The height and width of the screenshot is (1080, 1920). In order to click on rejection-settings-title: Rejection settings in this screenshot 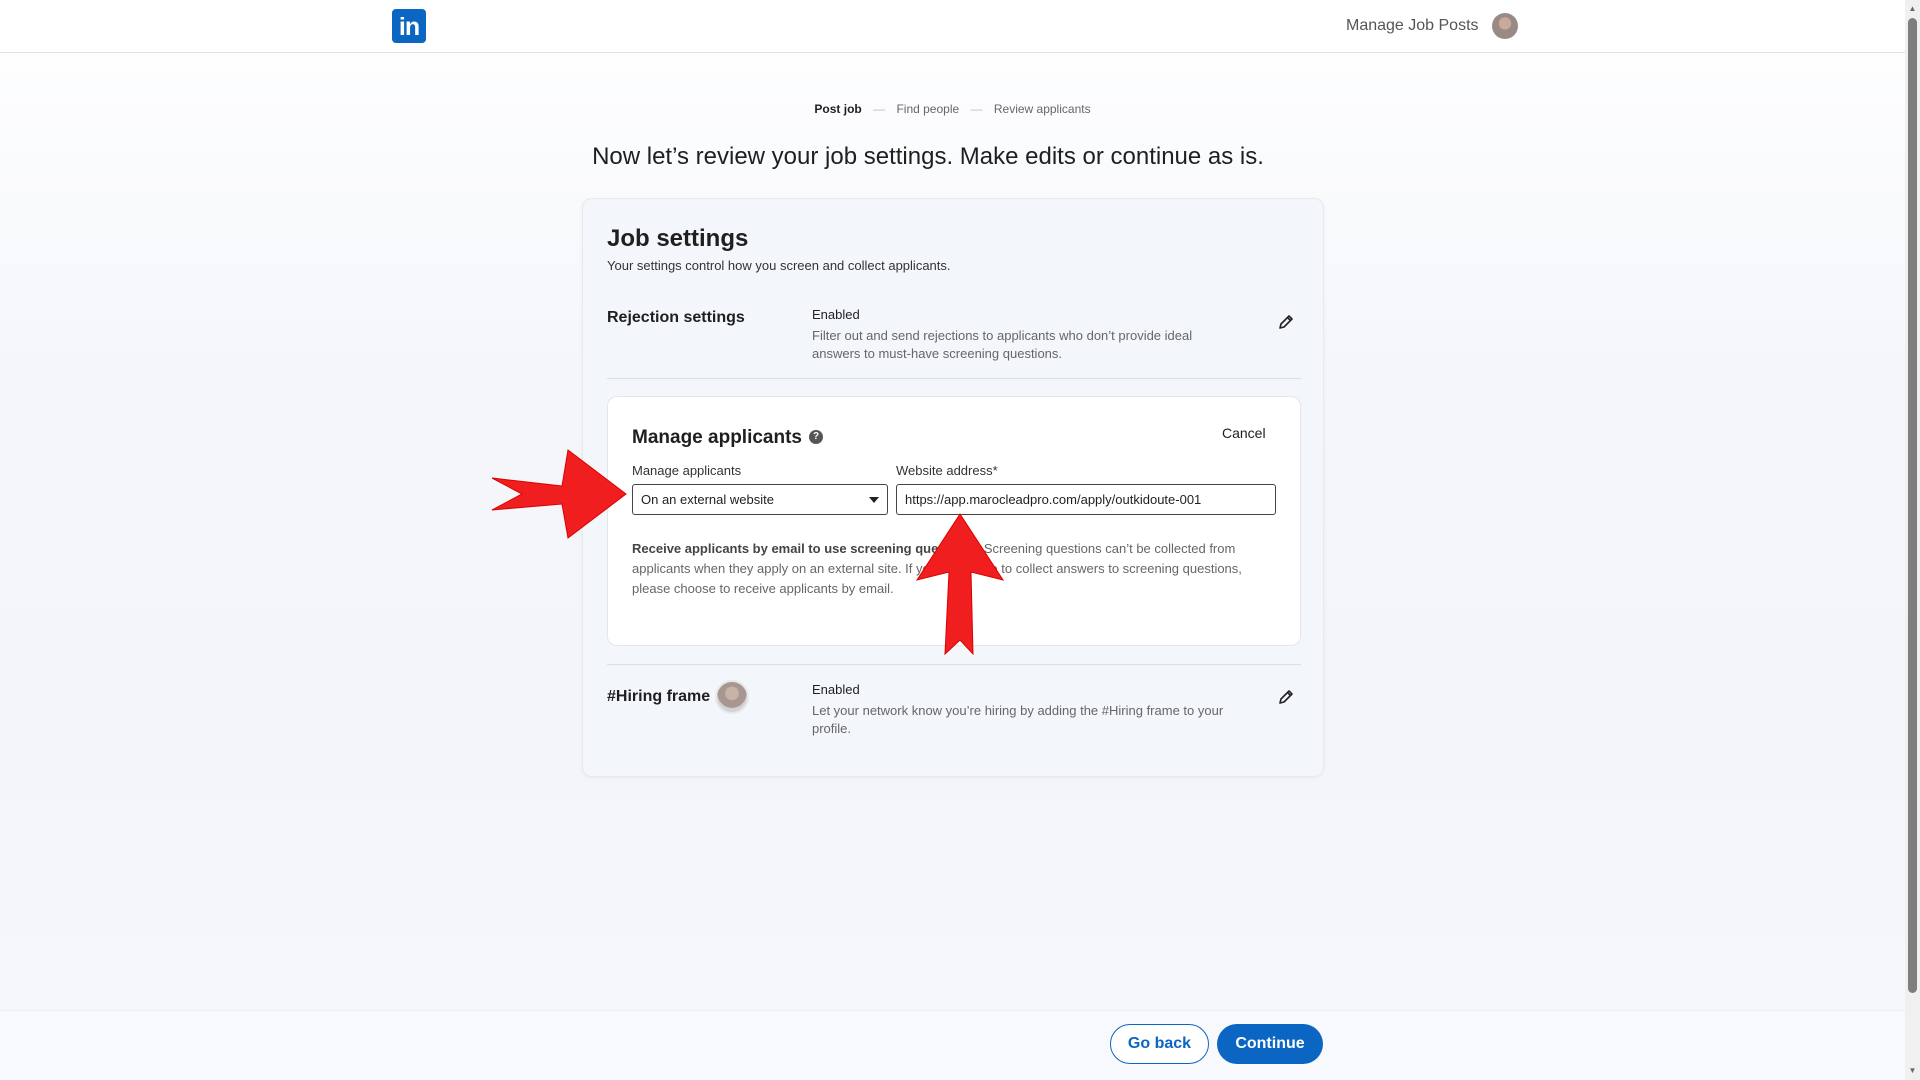, I will do `click(676, 317)`.